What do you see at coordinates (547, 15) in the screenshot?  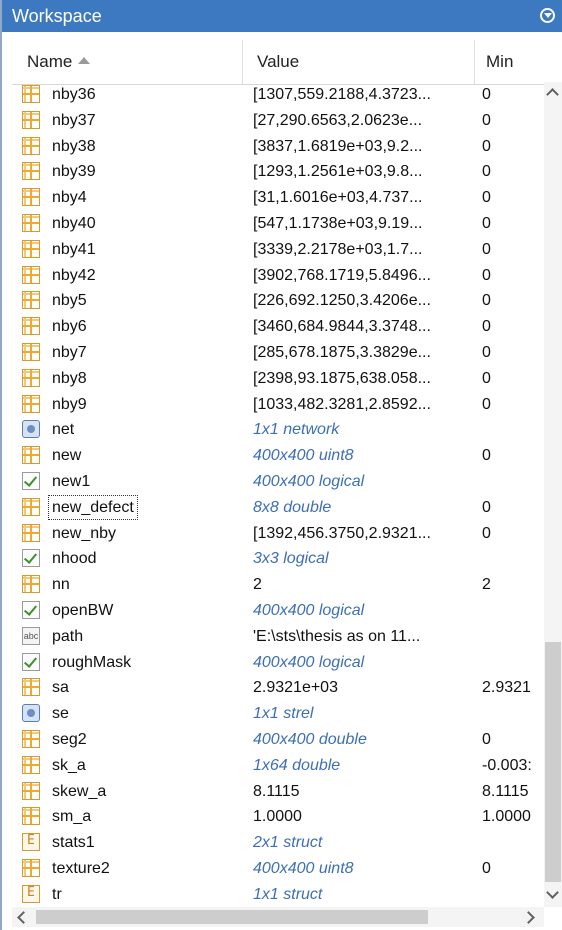 I see `chevron-down-circle-icon` at bounding box center [547, 15].